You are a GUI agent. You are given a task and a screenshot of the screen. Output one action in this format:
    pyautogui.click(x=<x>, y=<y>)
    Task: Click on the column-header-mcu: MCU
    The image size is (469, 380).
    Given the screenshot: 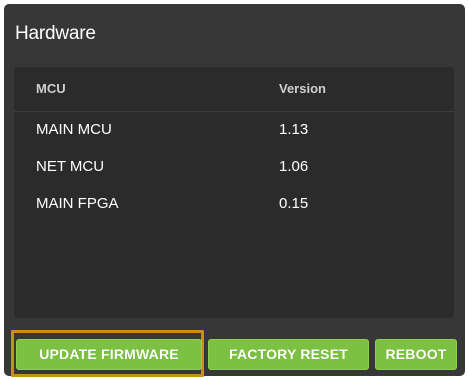 What is the action you would take?
    pyautogui.click(x=51, y=88)
    